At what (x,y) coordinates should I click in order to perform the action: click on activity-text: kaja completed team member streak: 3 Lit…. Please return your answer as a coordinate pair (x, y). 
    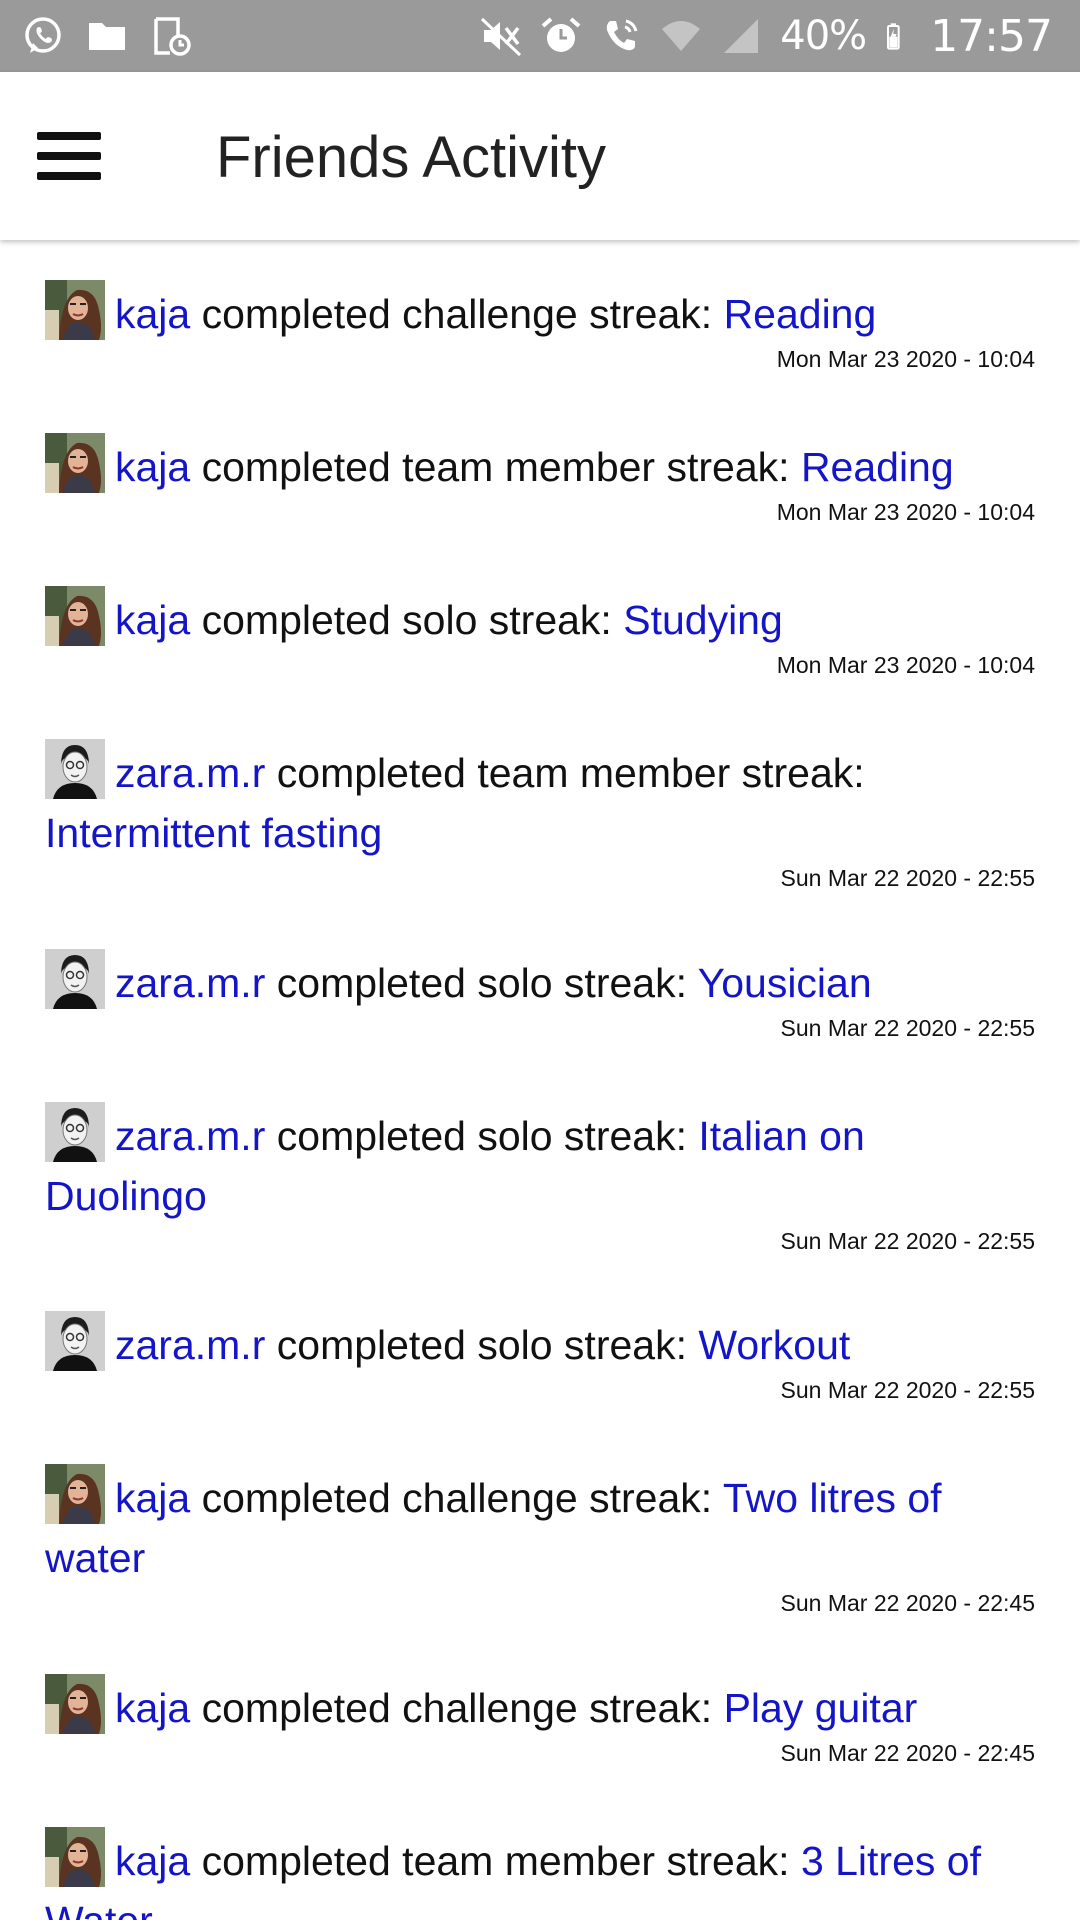
    Looking at the image, I should click on (540, 1873).